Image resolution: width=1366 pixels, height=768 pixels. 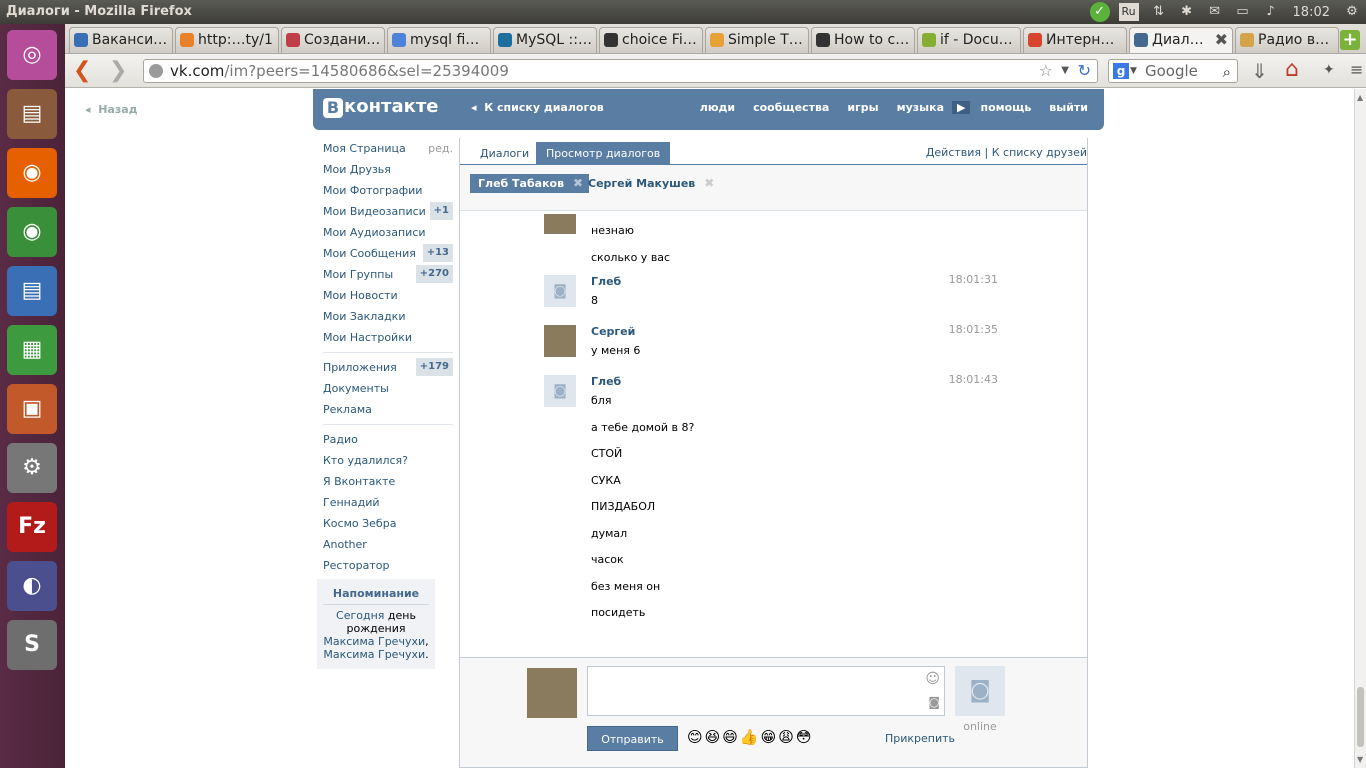 I want to click on launcher-calc-icon: ▦, so click(x=32, y=350).